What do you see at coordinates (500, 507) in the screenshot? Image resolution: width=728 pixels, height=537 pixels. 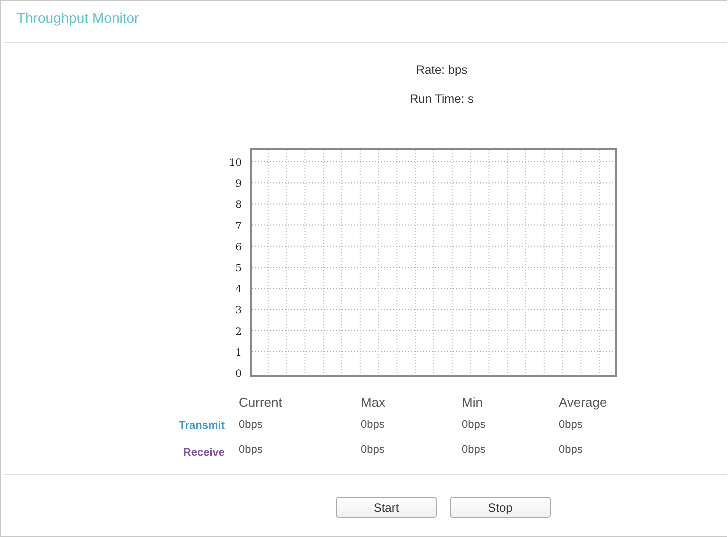 I see `action-button: Stop` at bounding box center [500, 507].